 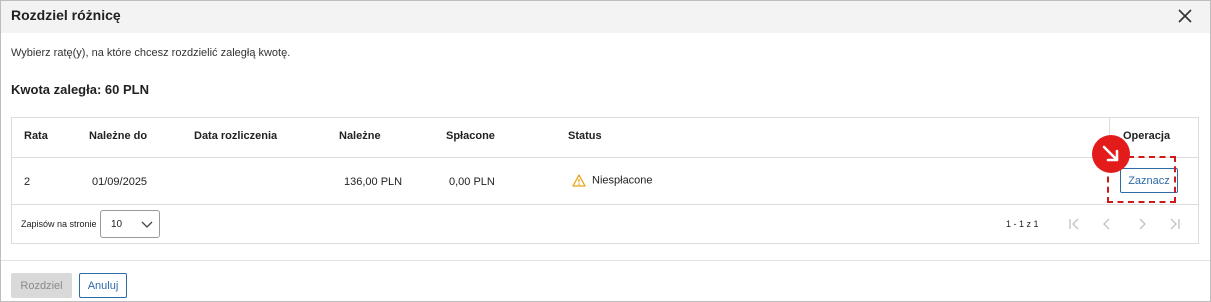 I want to click on col-header-due-date: Należne do, so click(x=118, y=136).